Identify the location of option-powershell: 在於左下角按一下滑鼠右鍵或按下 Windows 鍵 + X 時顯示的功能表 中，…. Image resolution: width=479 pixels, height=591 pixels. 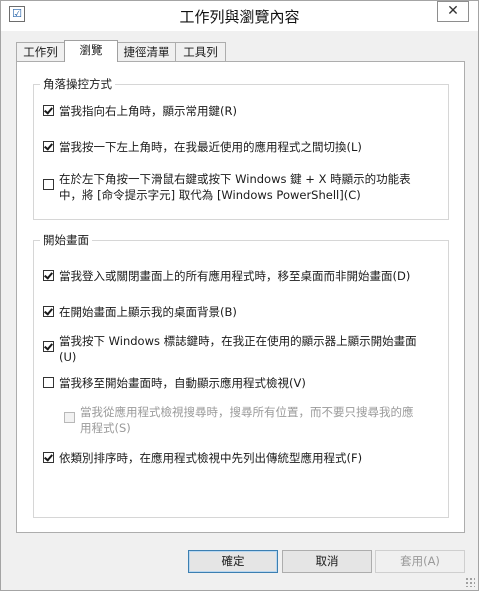
(245, 188).